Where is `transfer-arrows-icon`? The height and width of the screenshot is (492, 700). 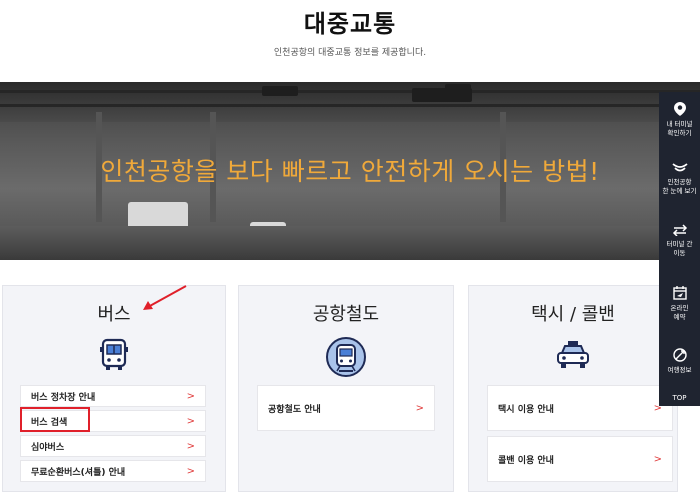 transfer-arrows-icon is located at coordinates (679, 230).